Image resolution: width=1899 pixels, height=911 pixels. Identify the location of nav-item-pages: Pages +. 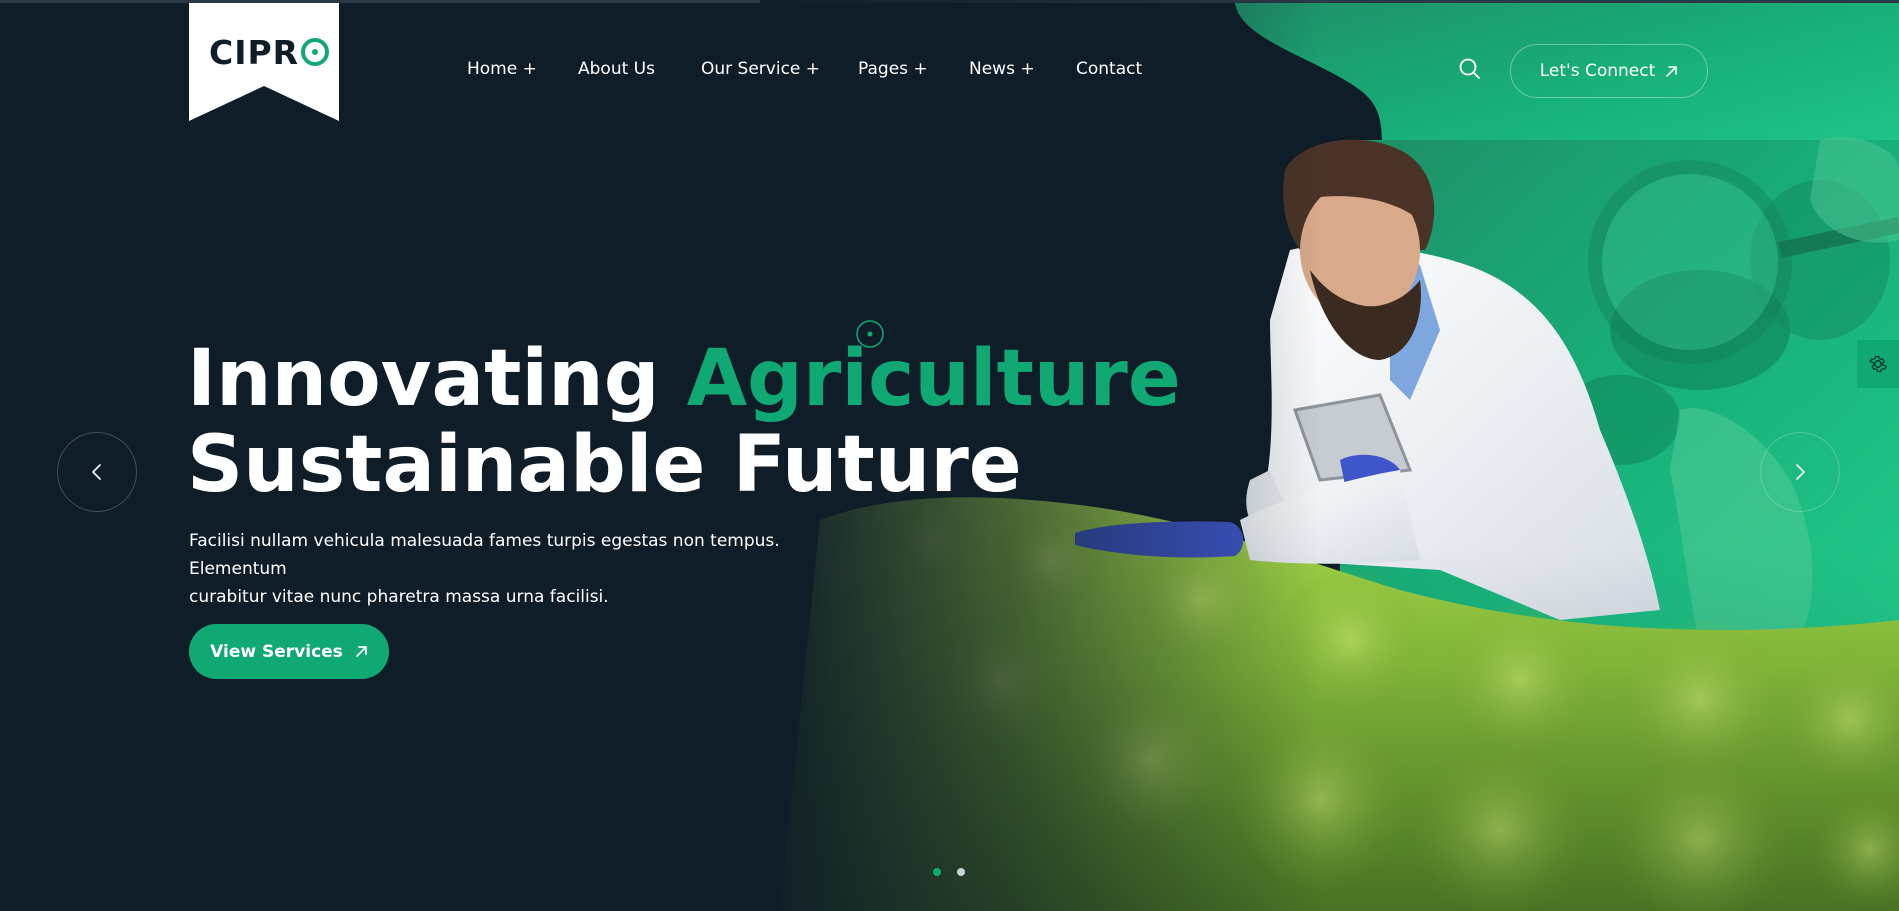
(893, 69).